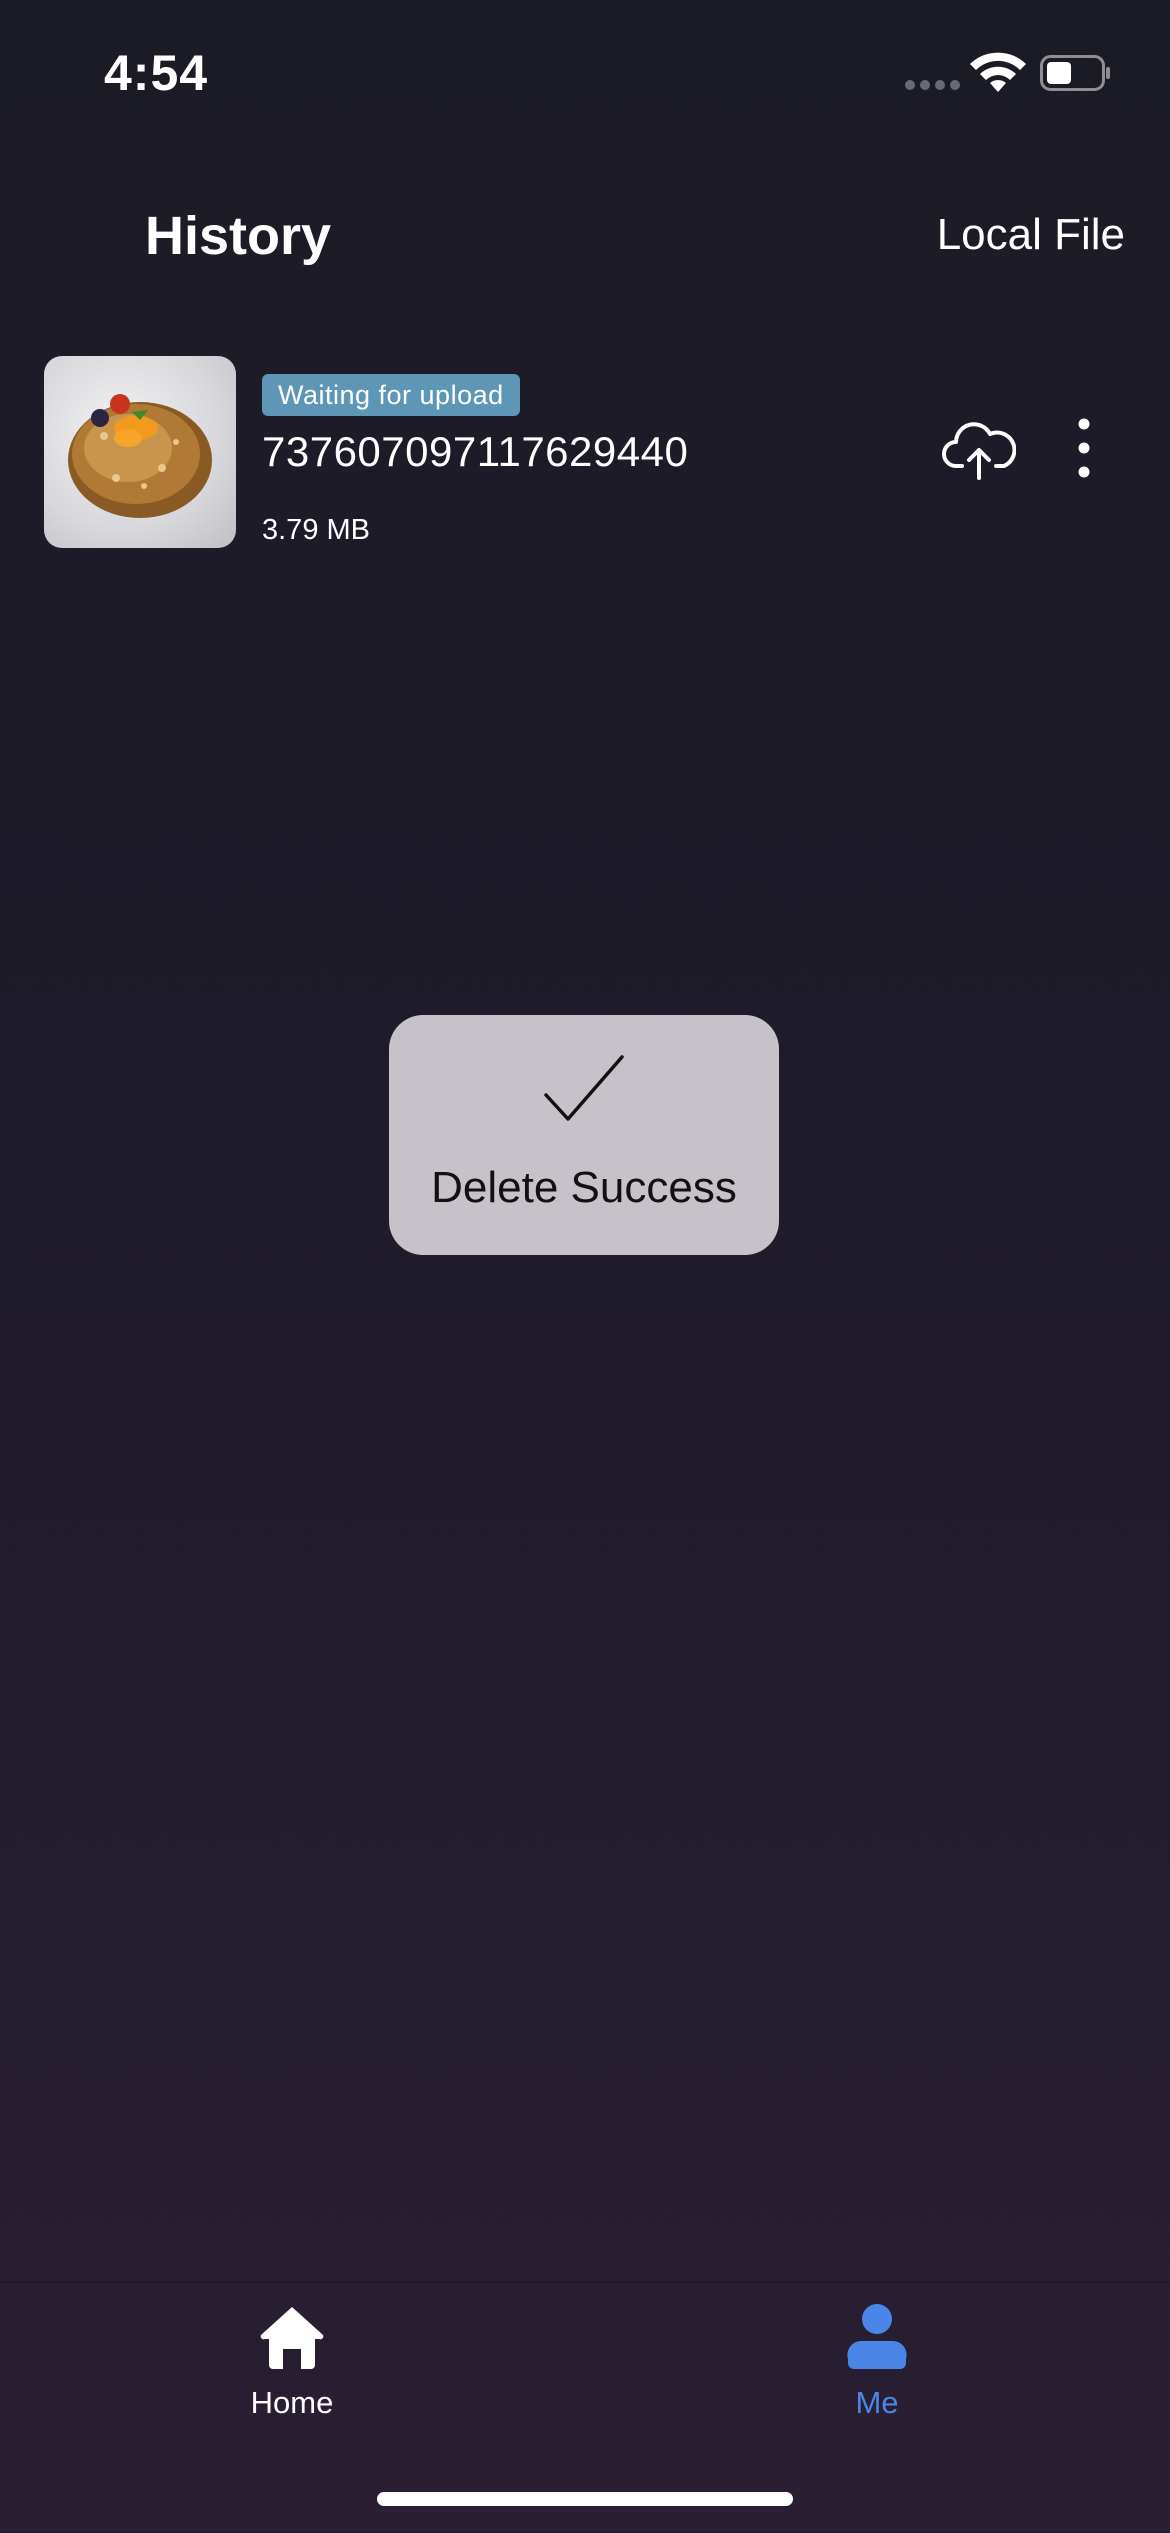 The height and width of the screenshot is (2533, 1170). Describe the element at coordinates (585, 75) in the screenshot. I see `status-bar: 4:54` at that location.